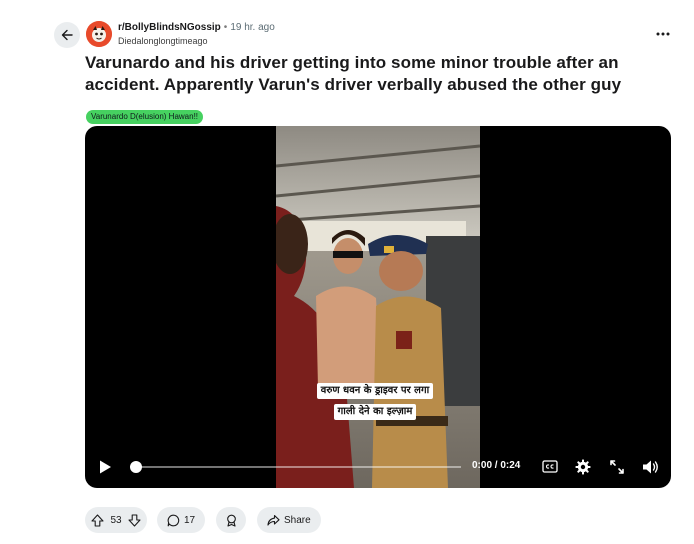 The width and height of the screenshot is (694, 544). What do you see at coordinates (145, 117) in the screenshot?
I see `post-flair: Varunardo D(elusion) Hawan!!` at bounding box center [145, 117].